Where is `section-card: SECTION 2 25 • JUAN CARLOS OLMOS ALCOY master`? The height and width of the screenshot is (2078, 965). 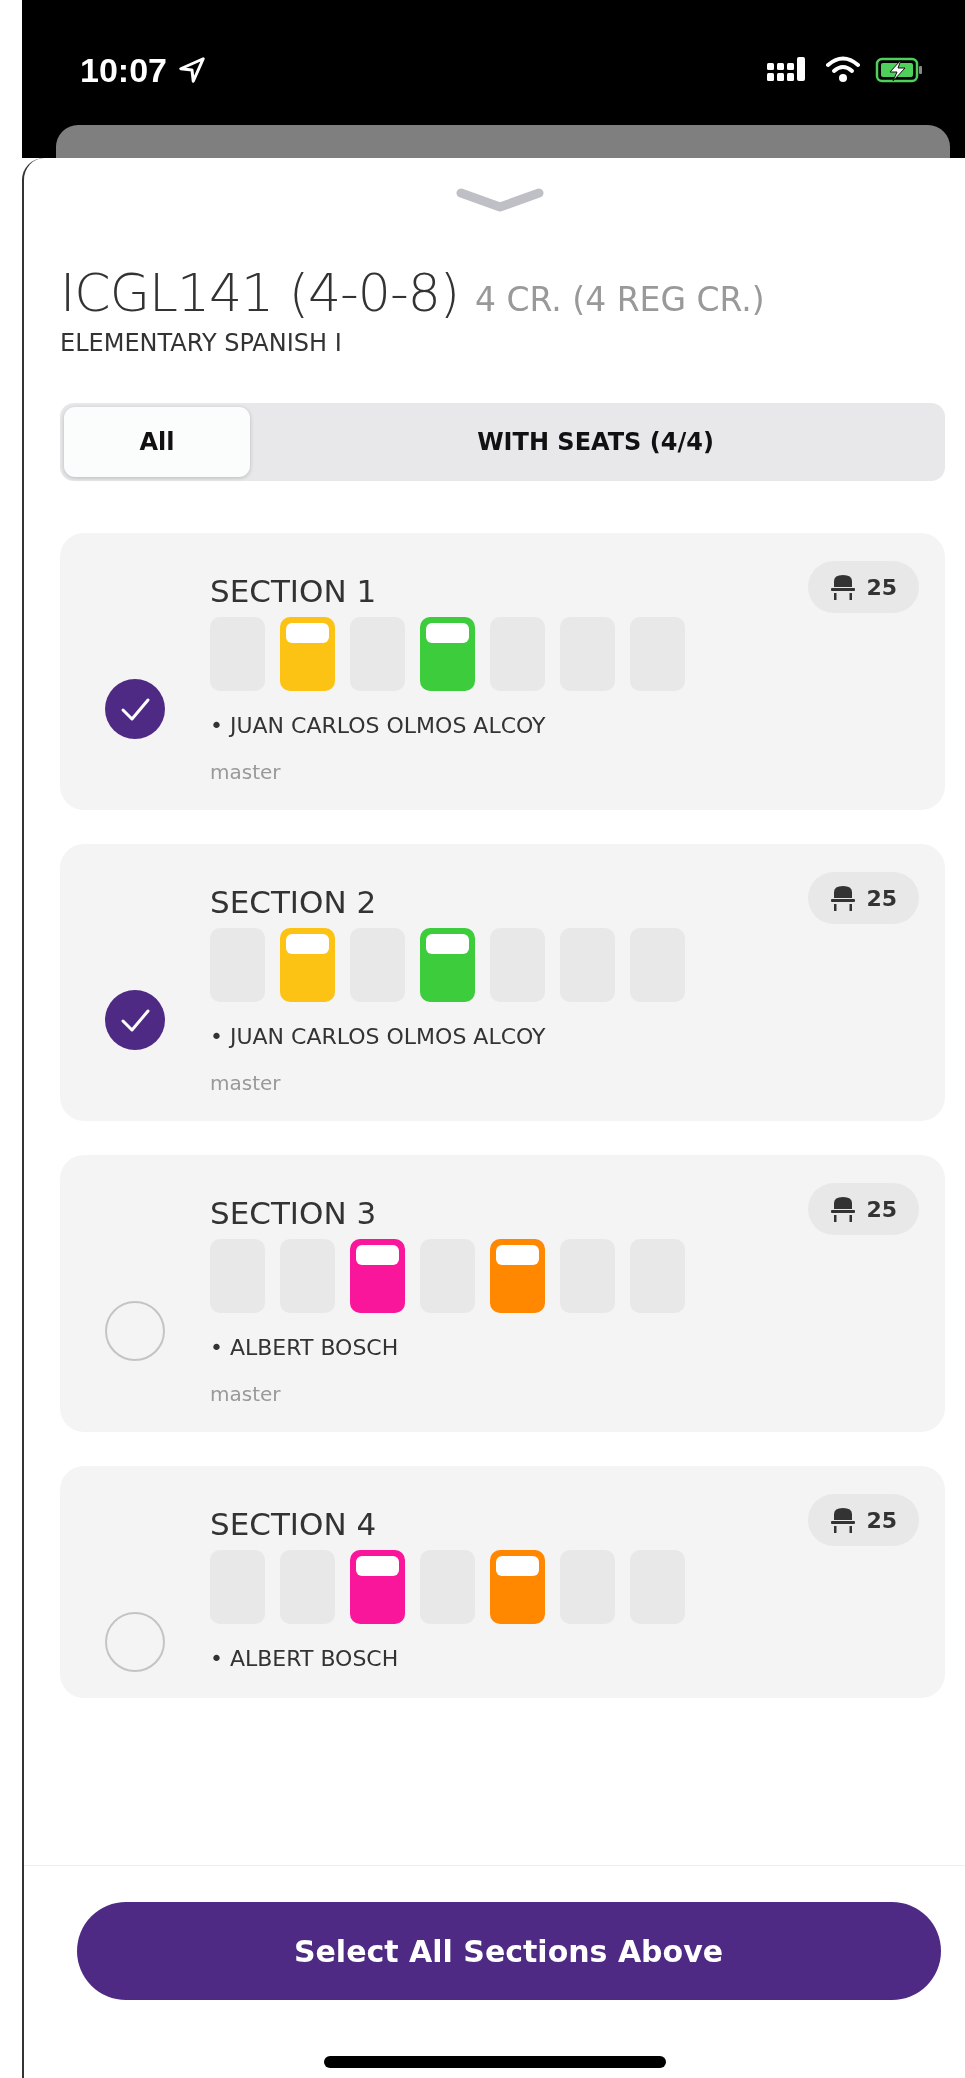
section-card: SECTION 2 25 • JUAN CARLOS OLMOS ALCOY master is located at coordinates (502, 982).